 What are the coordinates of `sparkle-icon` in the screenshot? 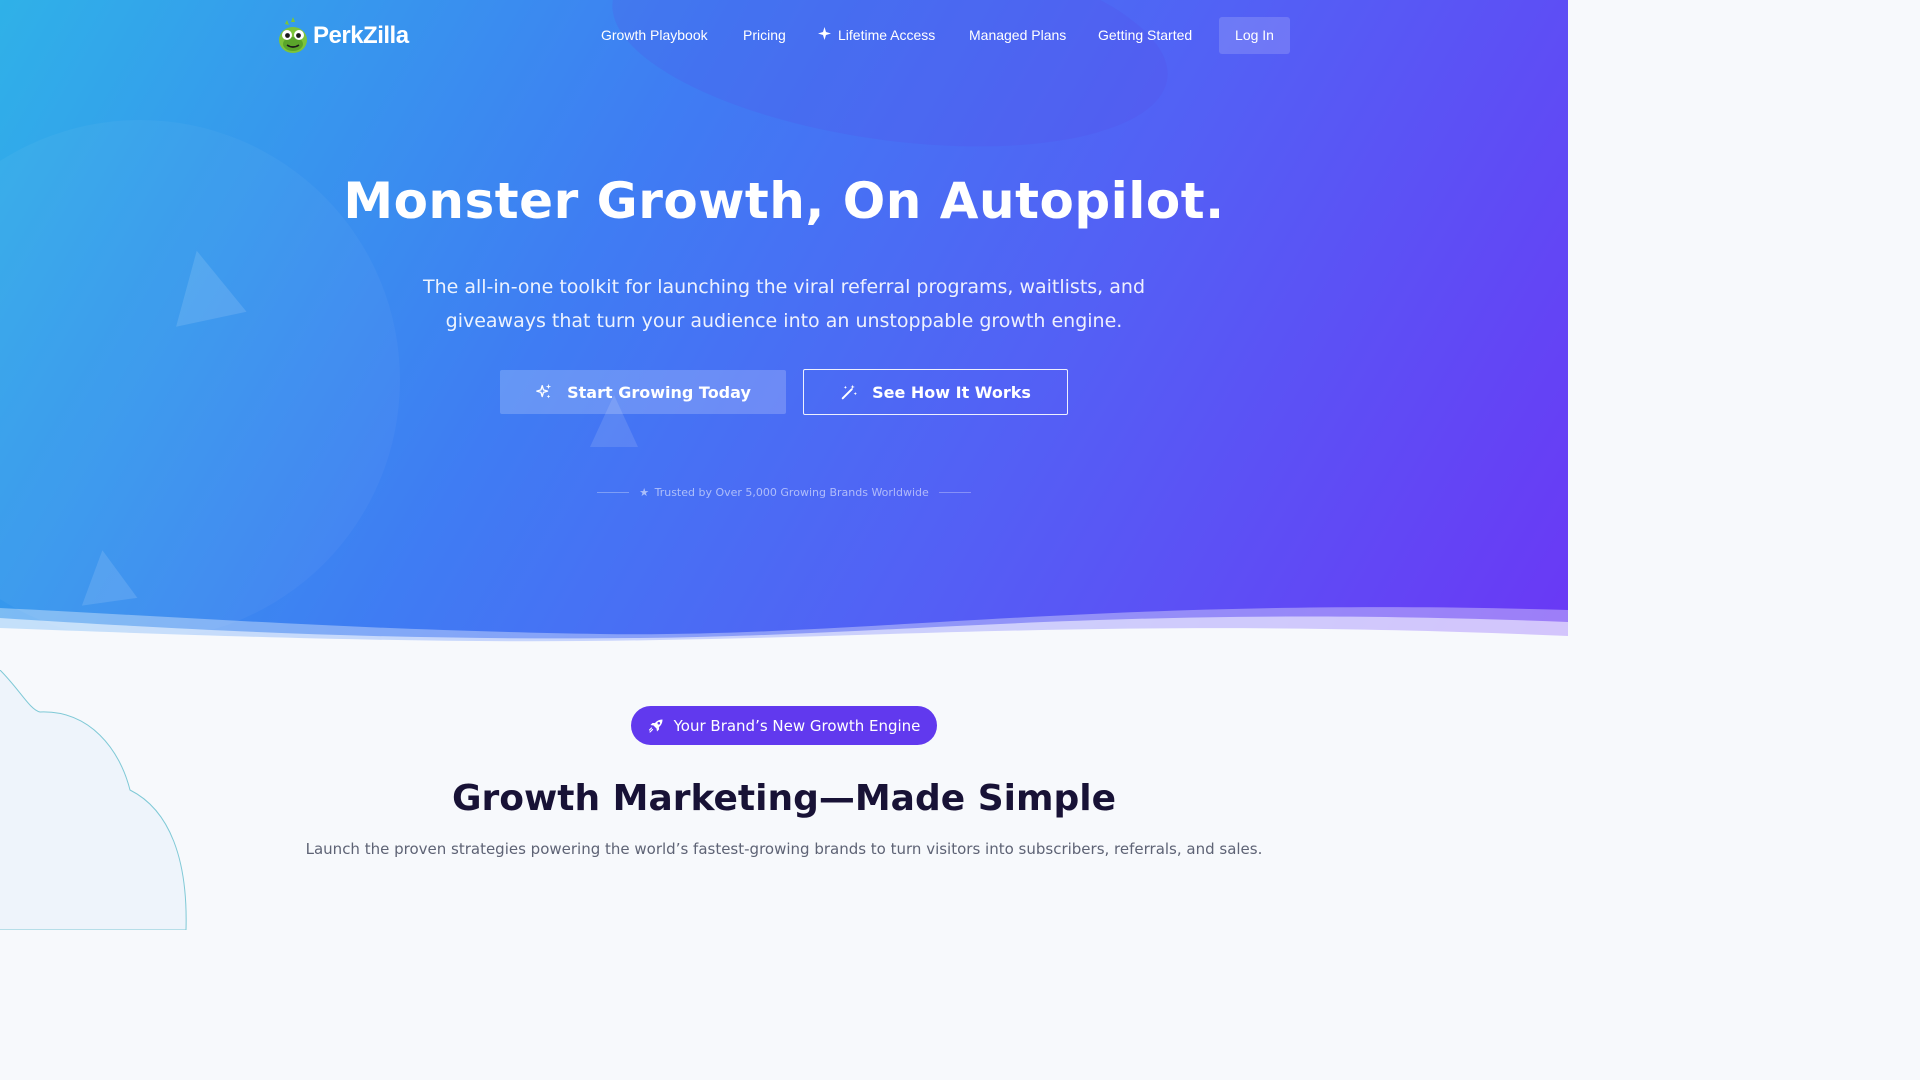 It's located at (825, 35).